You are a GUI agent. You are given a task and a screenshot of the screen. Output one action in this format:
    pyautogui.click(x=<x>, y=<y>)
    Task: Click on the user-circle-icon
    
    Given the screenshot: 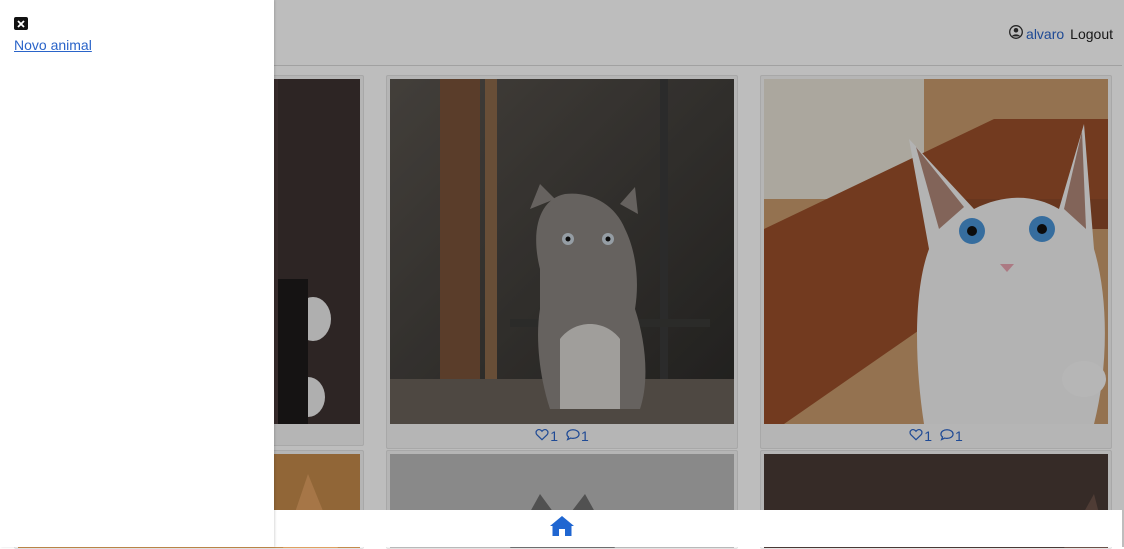 What is the action you would take?
    pyautogui.click(x=1016, y=33)
    